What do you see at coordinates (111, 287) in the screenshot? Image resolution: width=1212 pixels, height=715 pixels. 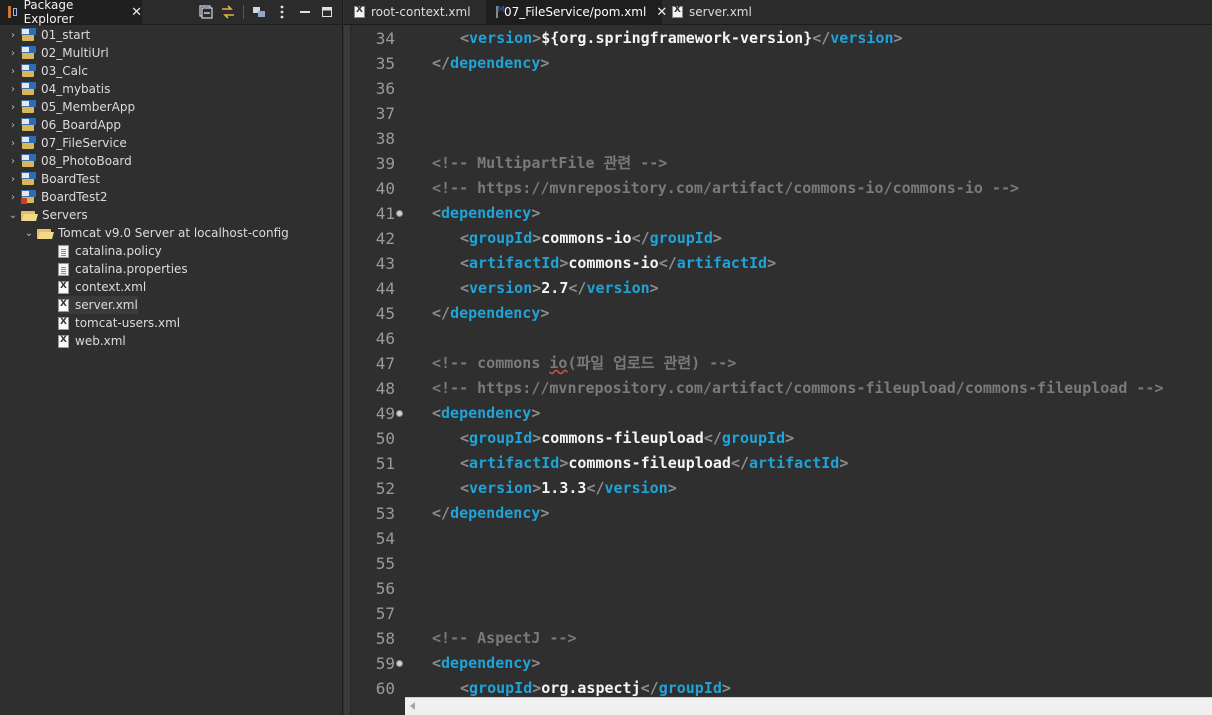 I see `tree-item-label: context.xml` at bounding box center [111, 287].